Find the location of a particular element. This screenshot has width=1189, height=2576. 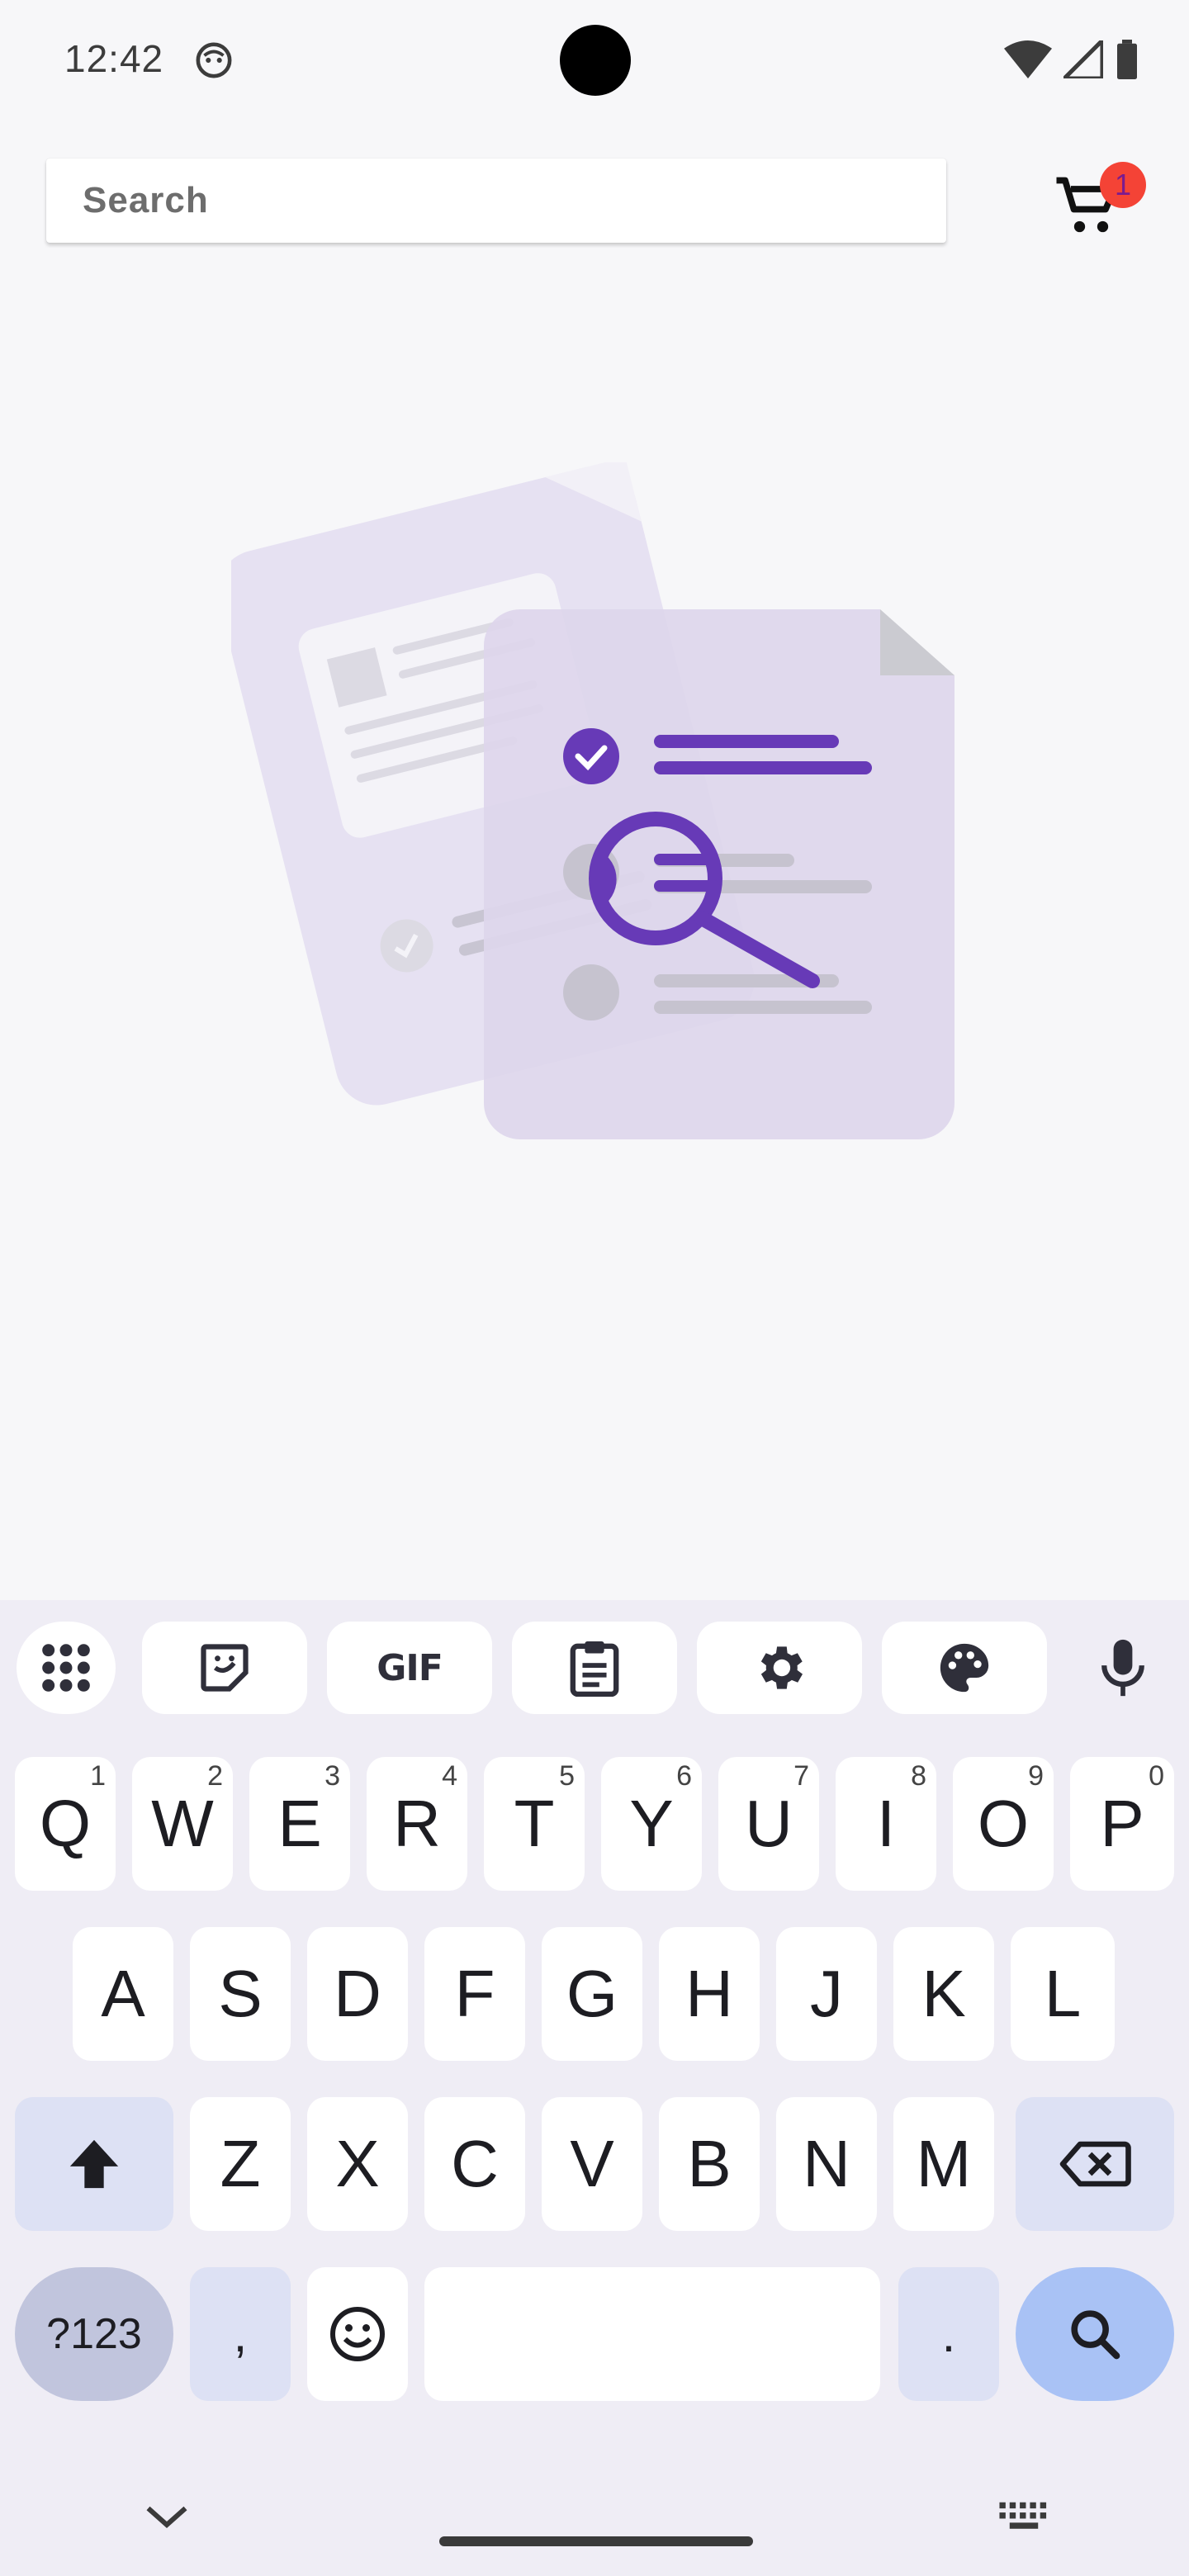

search-input: Search is located at coordinates (496, 201).